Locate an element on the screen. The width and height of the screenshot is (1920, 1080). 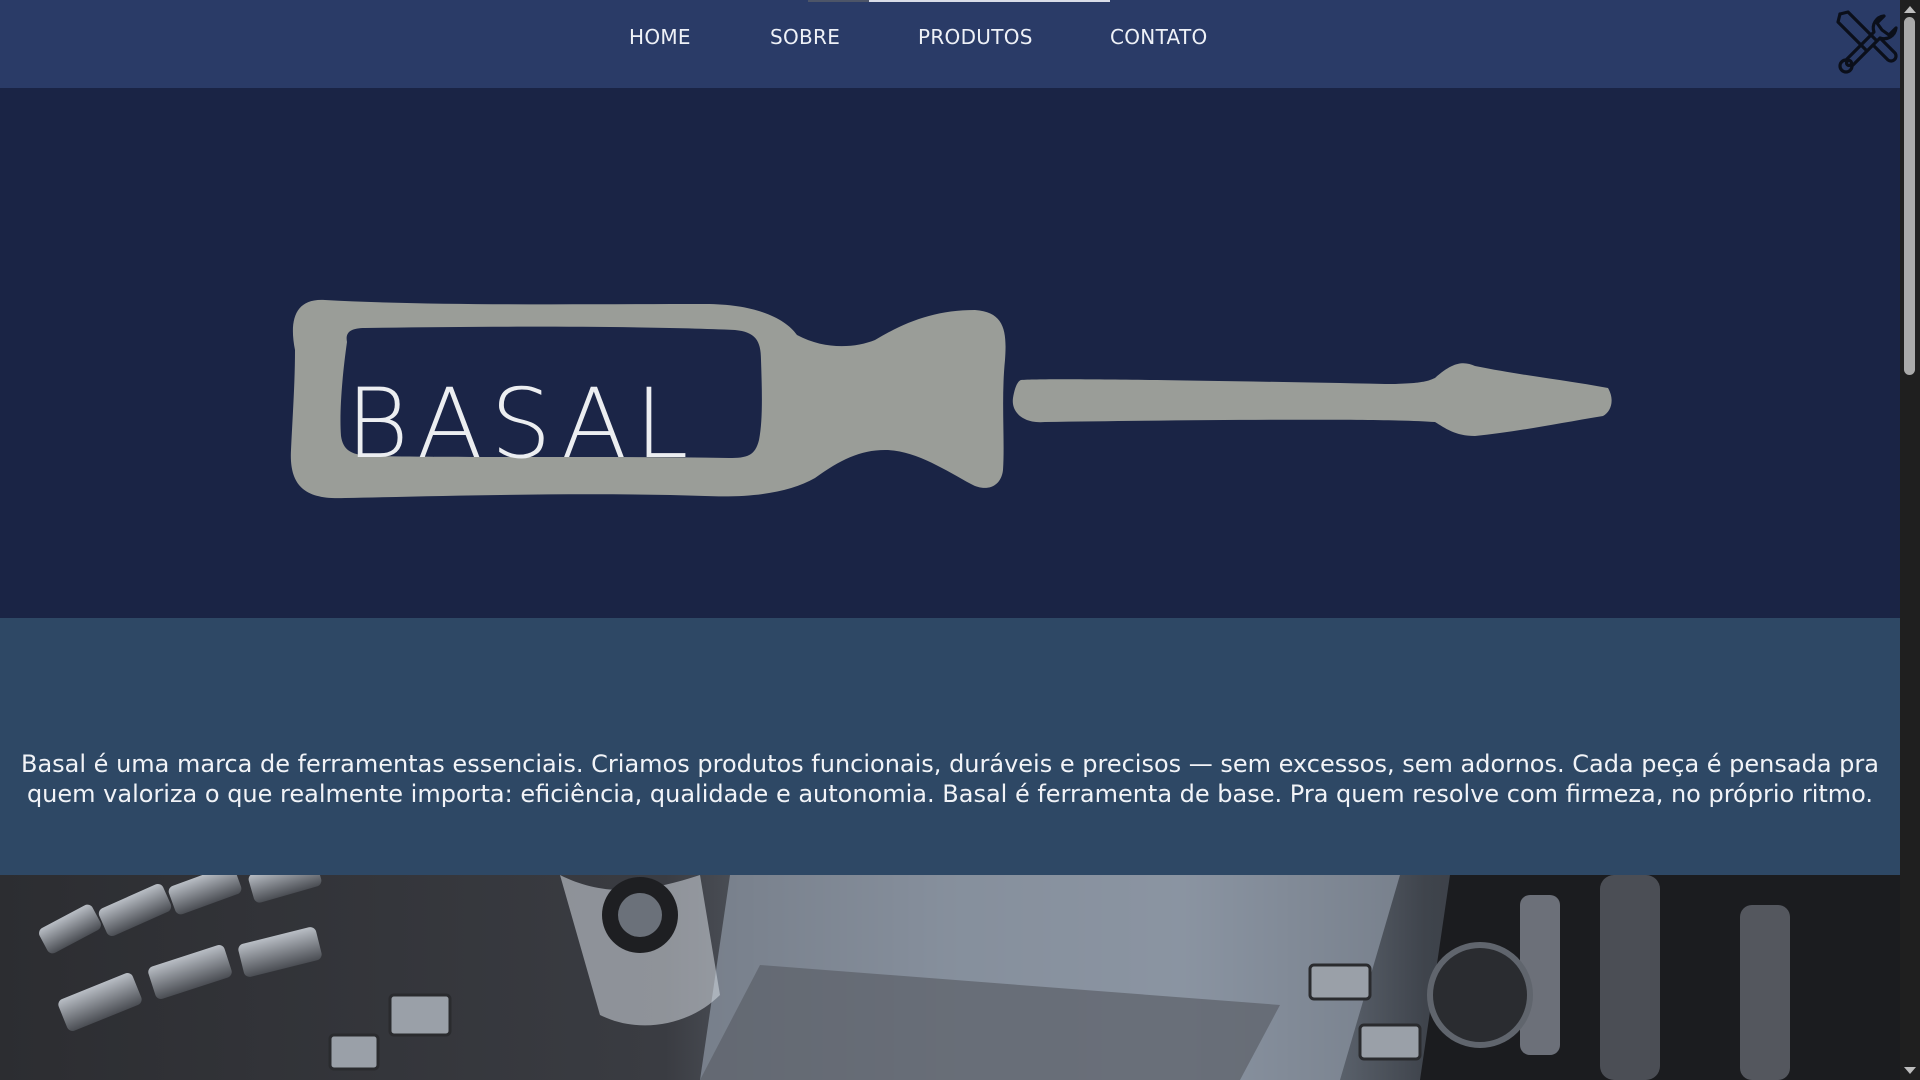
main-nav: HOME SOBRE PRODUTOS CONTATO is located at coordinates (950, 38).